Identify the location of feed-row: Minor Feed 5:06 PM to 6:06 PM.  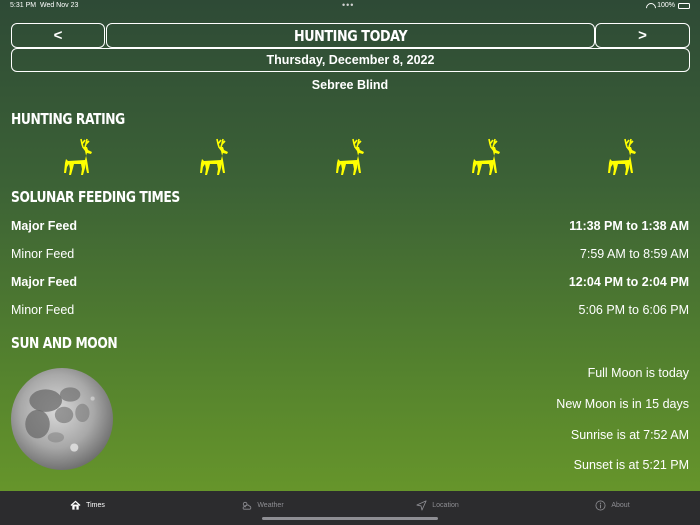
(350, 310).